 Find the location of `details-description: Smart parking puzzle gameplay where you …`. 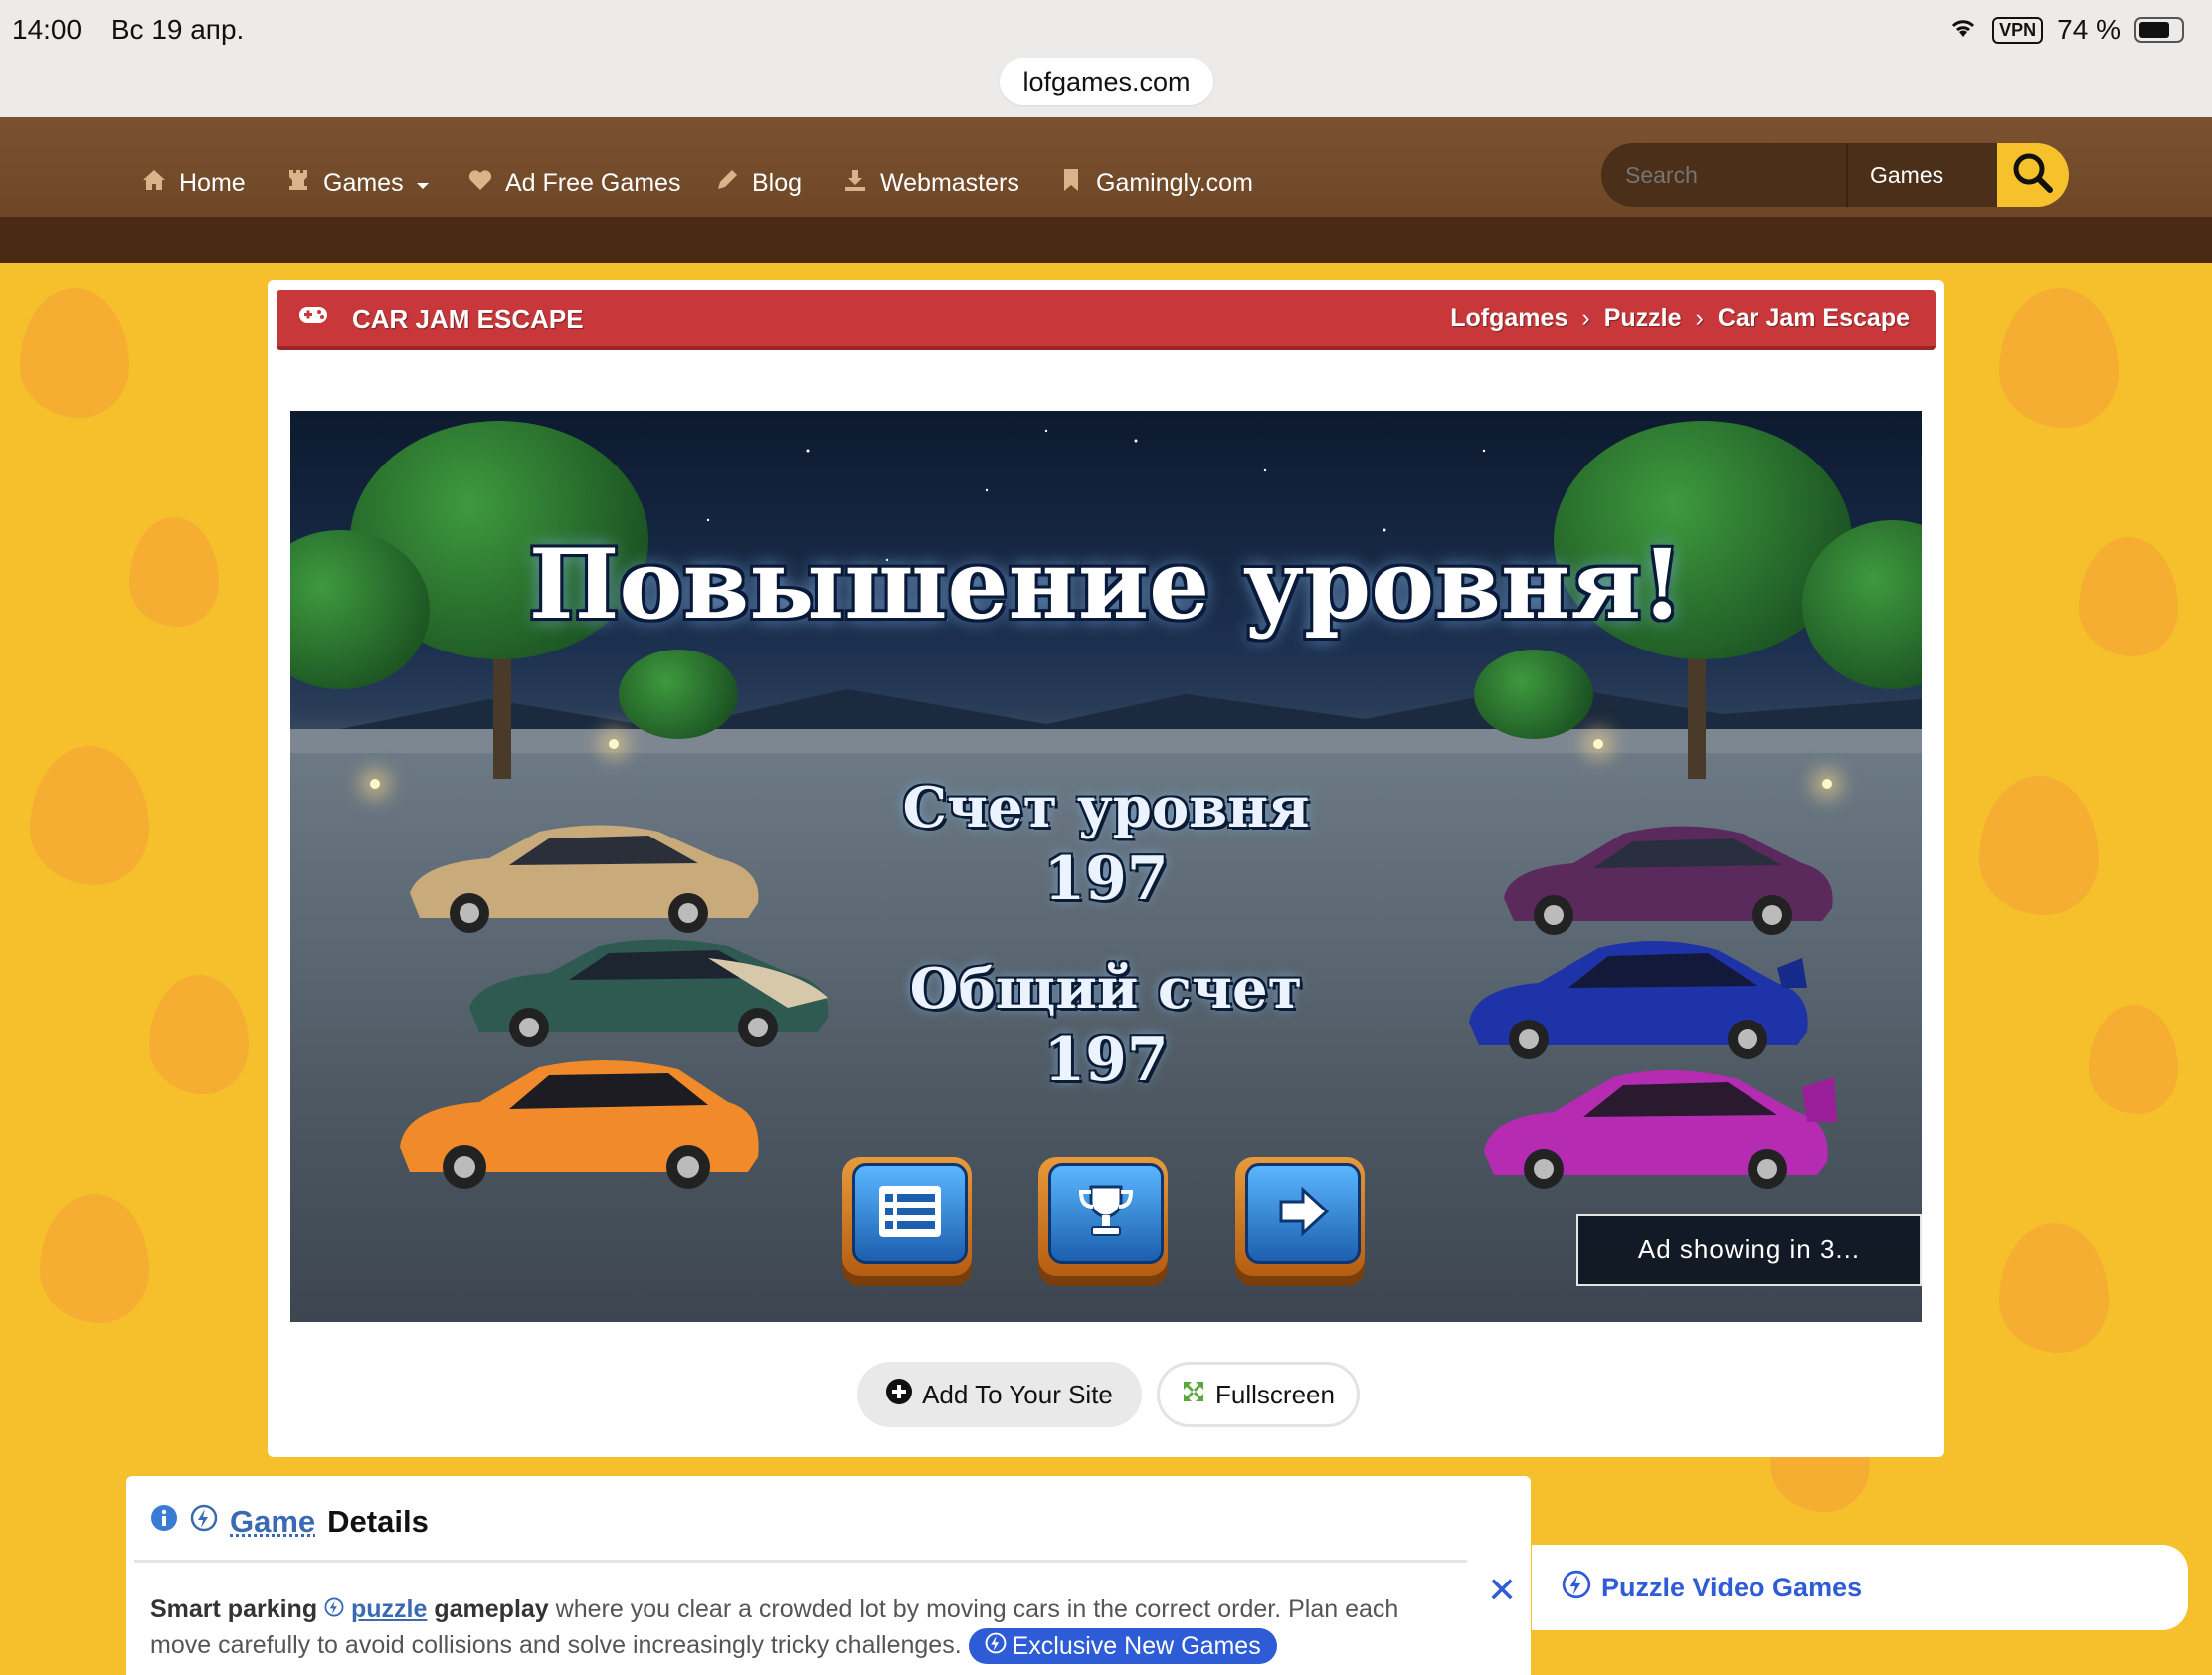

details-description: Smart parking puzzle gameplay where you … is located at coordinates (806, 1628).